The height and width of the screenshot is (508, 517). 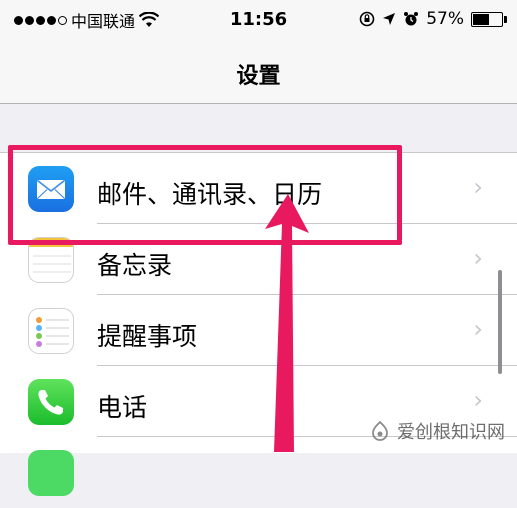 I want to click on status-indicators: 57%, so click(x=433, y=19).